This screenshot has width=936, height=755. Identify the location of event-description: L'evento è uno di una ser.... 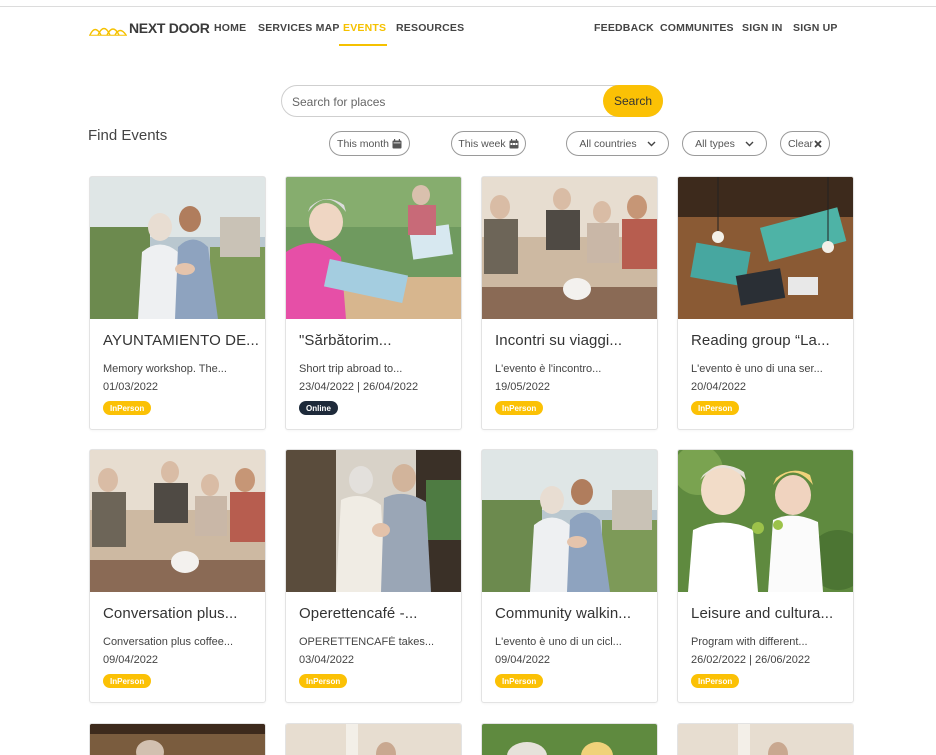
(757, 369).